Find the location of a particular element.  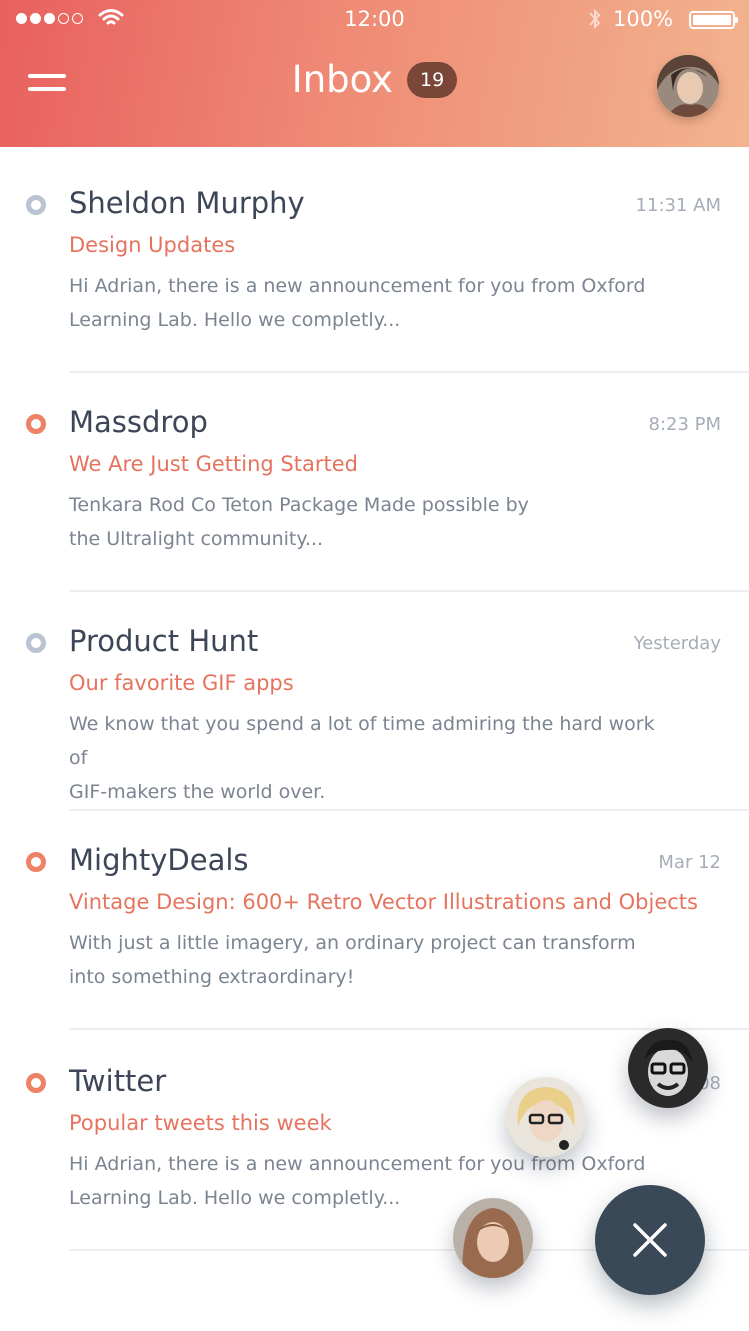

battery-icon is located at coordinates (713, 20).